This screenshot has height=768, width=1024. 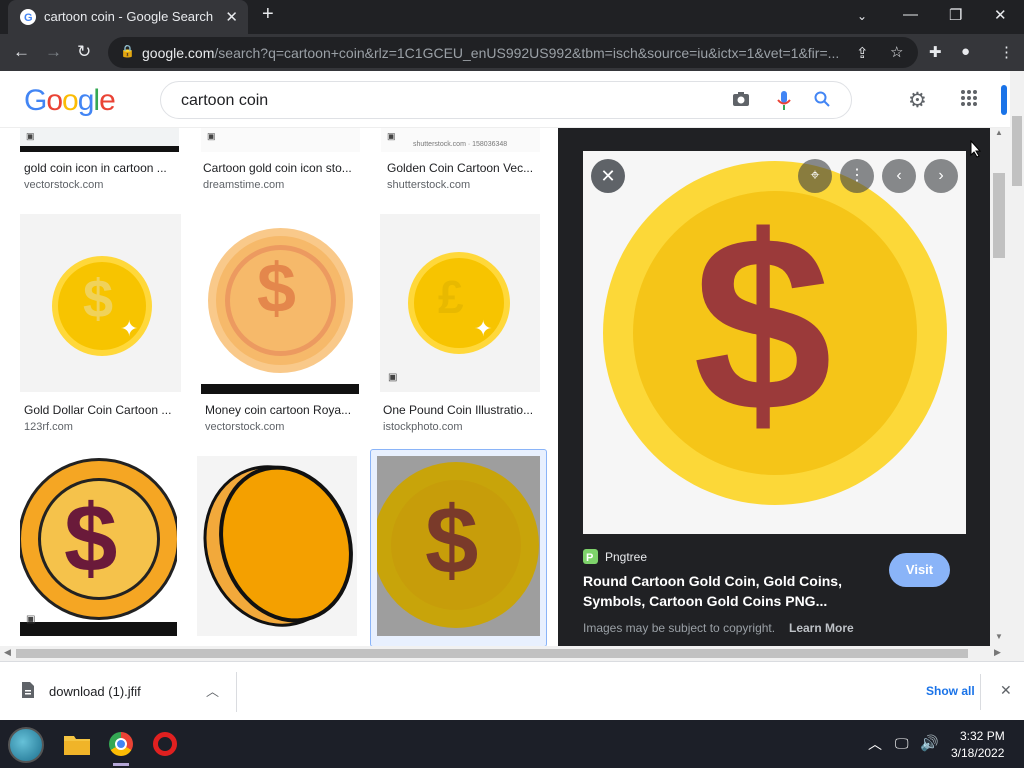 I want to click on restore-icon: ❐, so click(x=955, y=15).